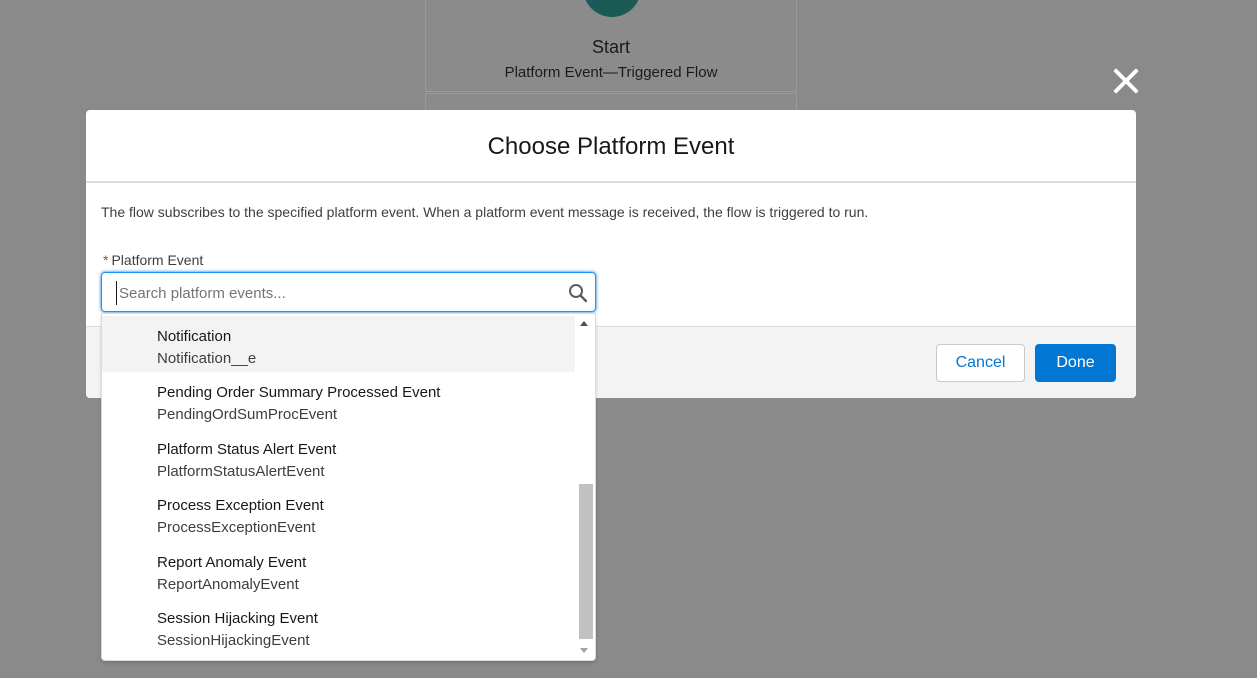  I want to click on option-label: Pending Order Summary Processed Event, so click(299, 392).